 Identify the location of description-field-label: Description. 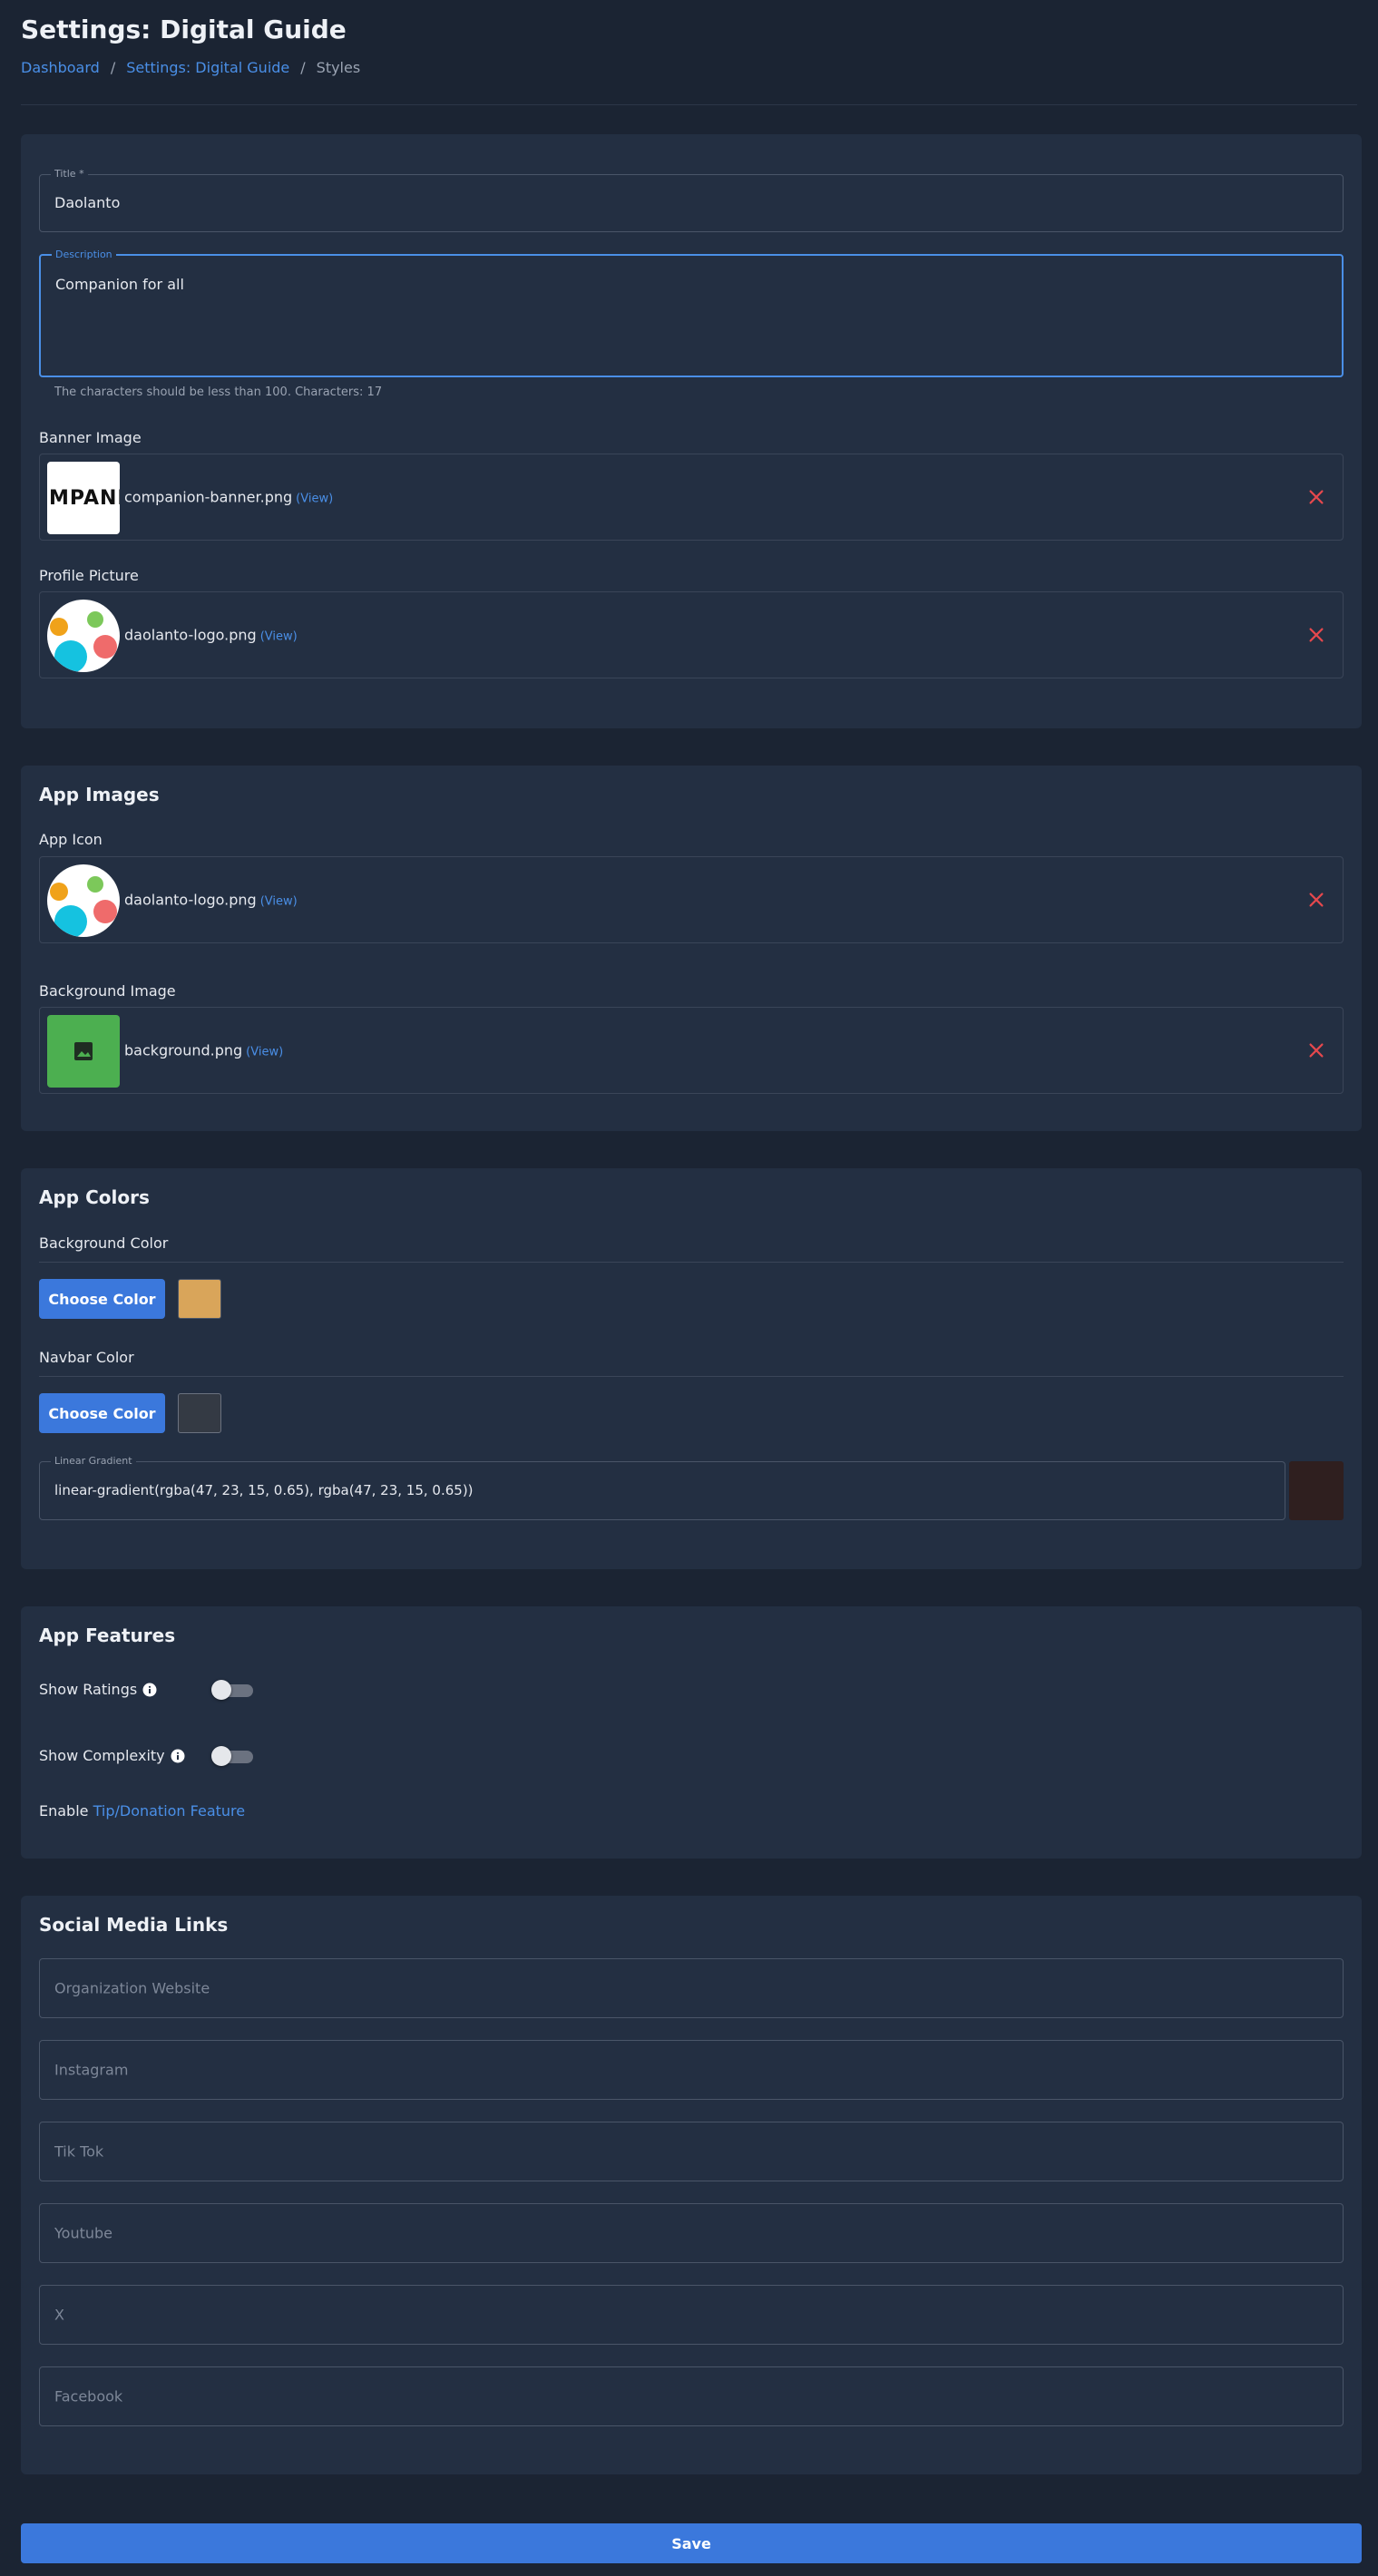
(84, 254).